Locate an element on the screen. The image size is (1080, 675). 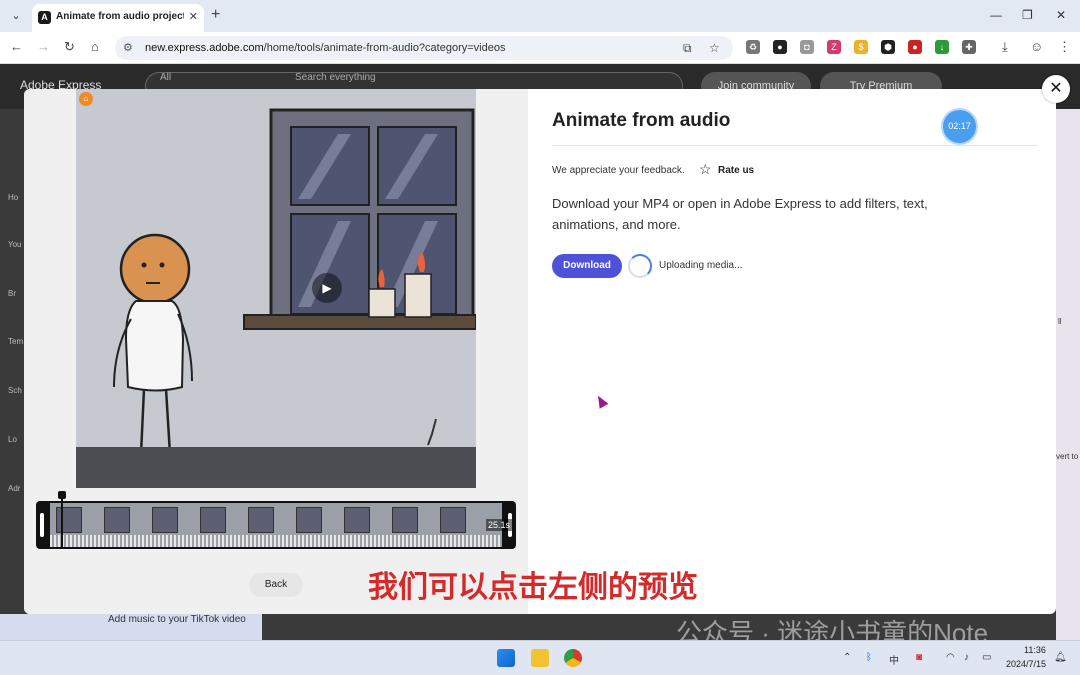
extensions-puzzle-icon: ✚ is located at coordinates (969, 47).